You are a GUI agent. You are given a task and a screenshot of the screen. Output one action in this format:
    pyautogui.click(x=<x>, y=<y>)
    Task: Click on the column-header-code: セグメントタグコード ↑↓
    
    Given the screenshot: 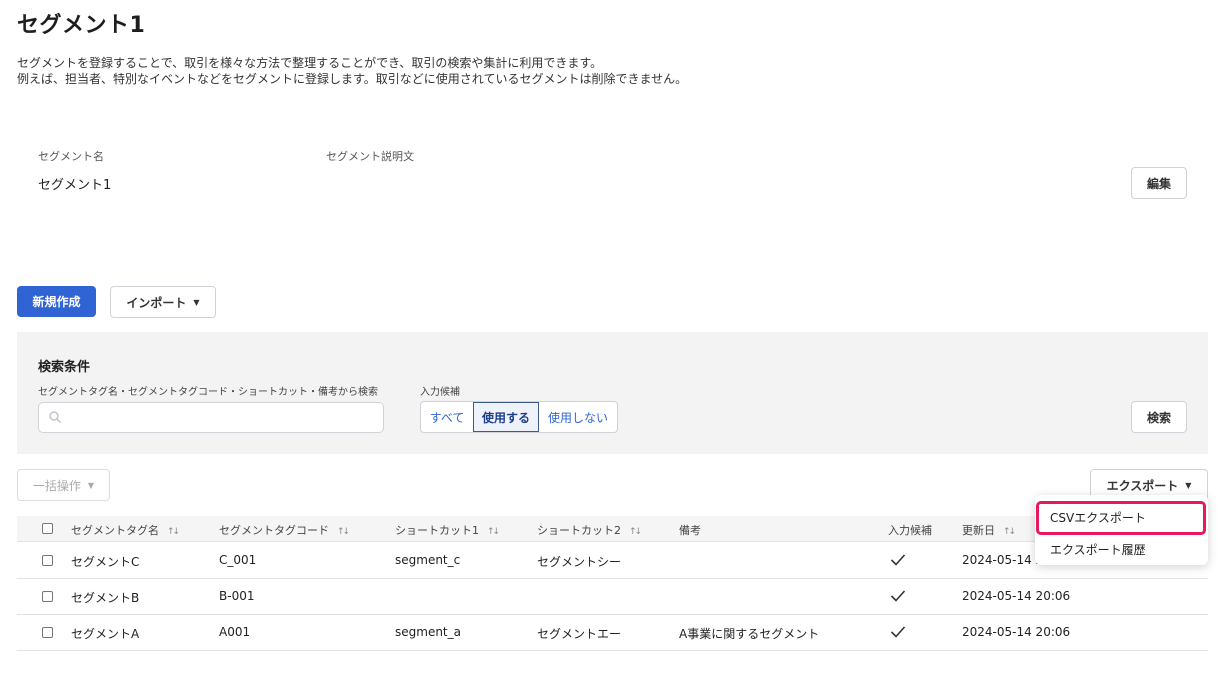 What is the action you would take?
    pyautogui.click(x=284, y=530)
    